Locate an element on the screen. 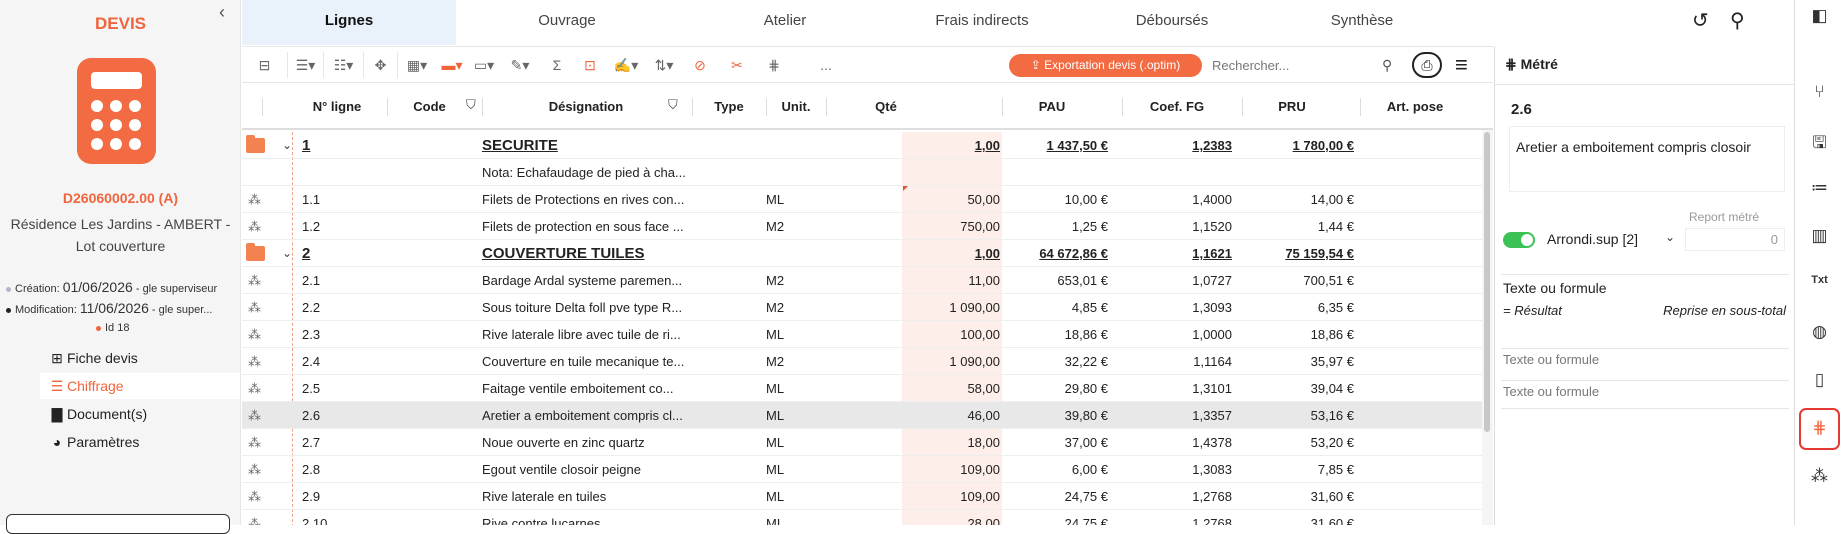  tab-lignes: Lignes is located at coordinates (349, 22).